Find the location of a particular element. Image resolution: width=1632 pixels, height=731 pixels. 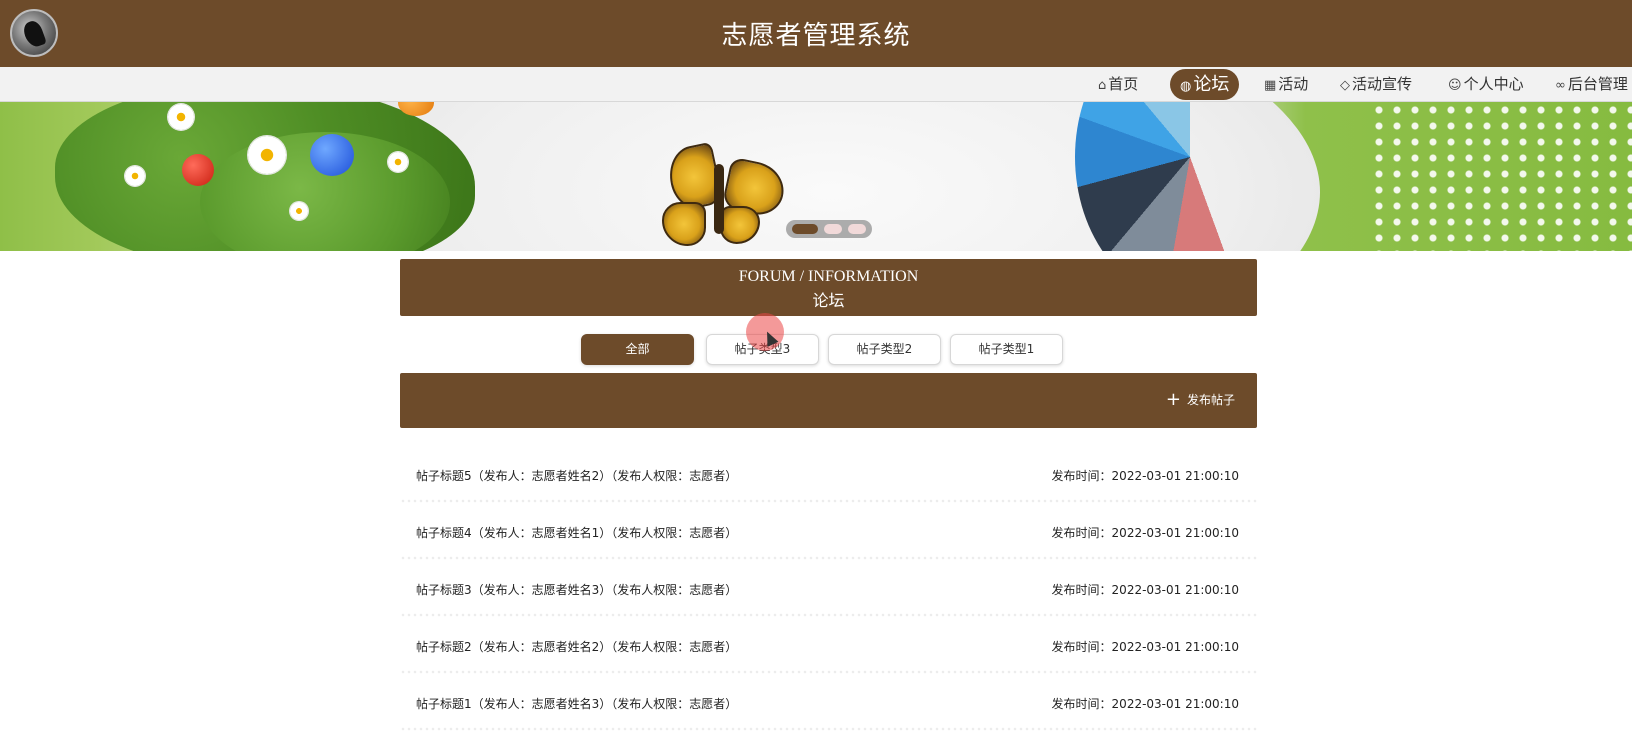

section-title-cn: 论坛 is located at coordinates (828, 301).